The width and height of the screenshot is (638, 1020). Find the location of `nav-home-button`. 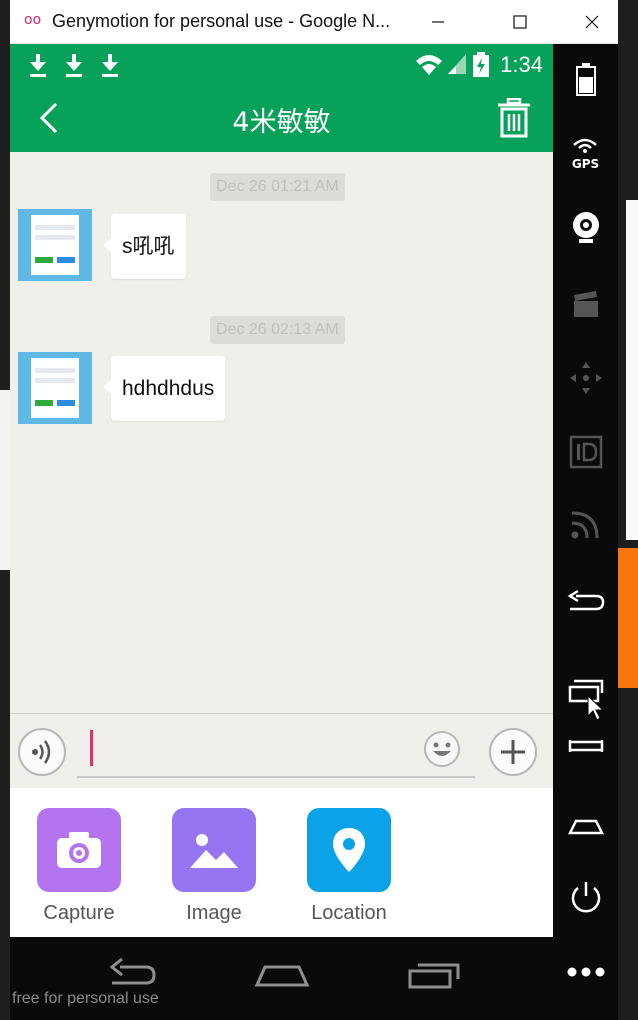

nav-home-button is located at coordinates (282, 975).